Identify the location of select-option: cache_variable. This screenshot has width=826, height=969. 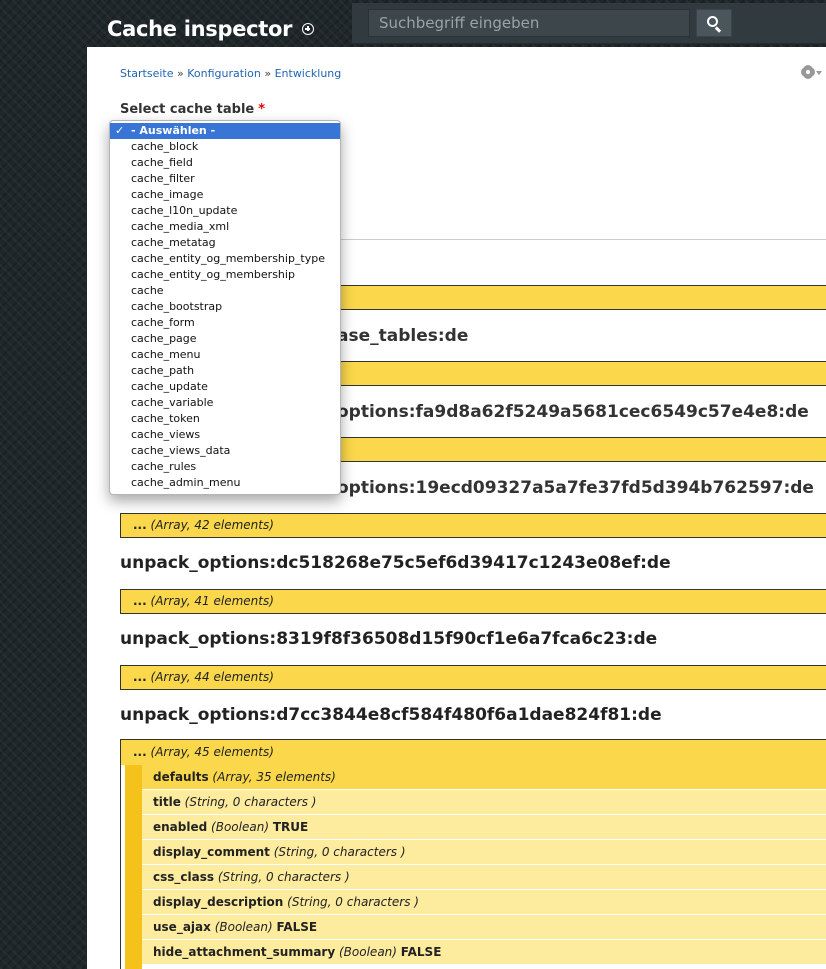
(225, 403).